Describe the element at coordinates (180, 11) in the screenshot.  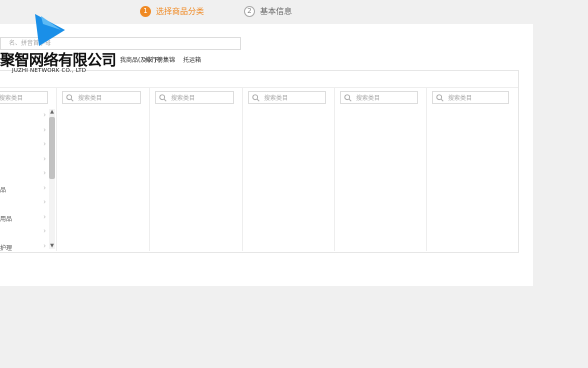
I see `step-label: 选择商品分类` at that location.